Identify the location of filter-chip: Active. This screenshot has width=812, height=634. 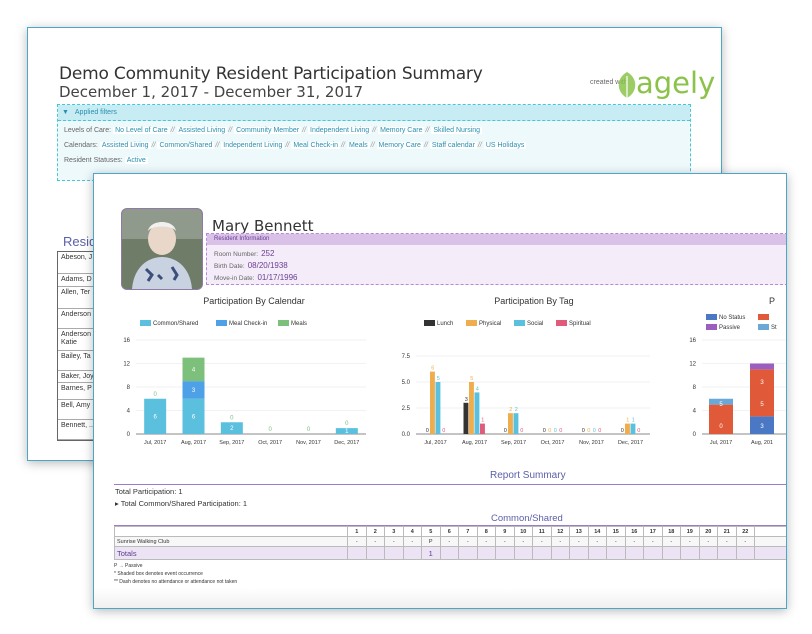
(136, 160).